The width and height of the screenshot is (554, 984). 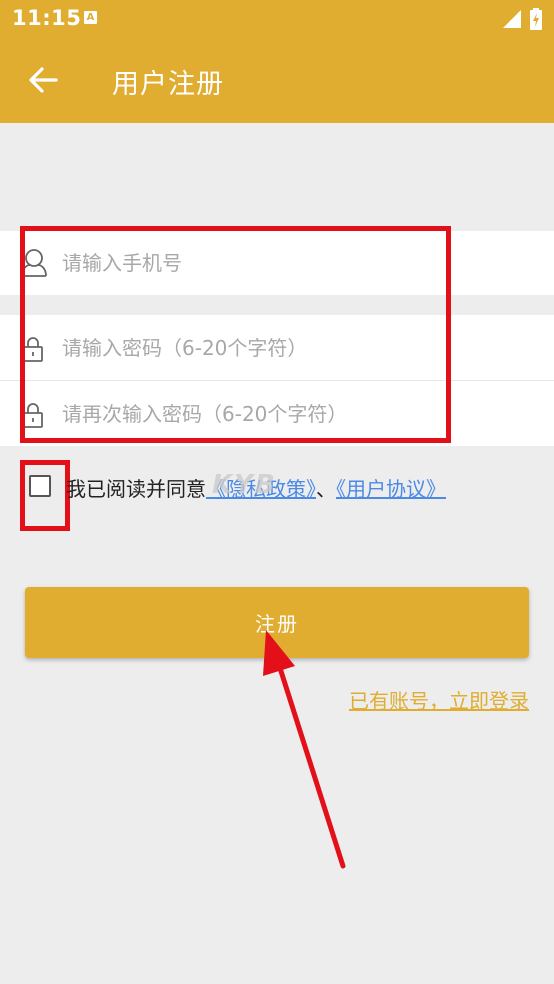 I want to click on login-link: 已有账号，立即登录, so click(x=439, y=699).